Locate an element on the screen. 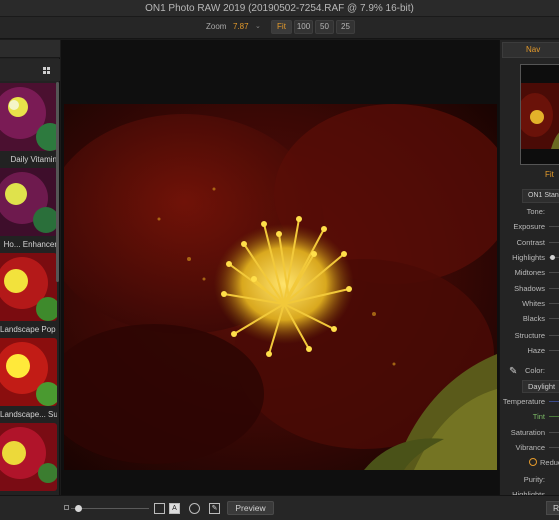  develop-preset-select: ON1 Standard is located at coordinates (540, 196).